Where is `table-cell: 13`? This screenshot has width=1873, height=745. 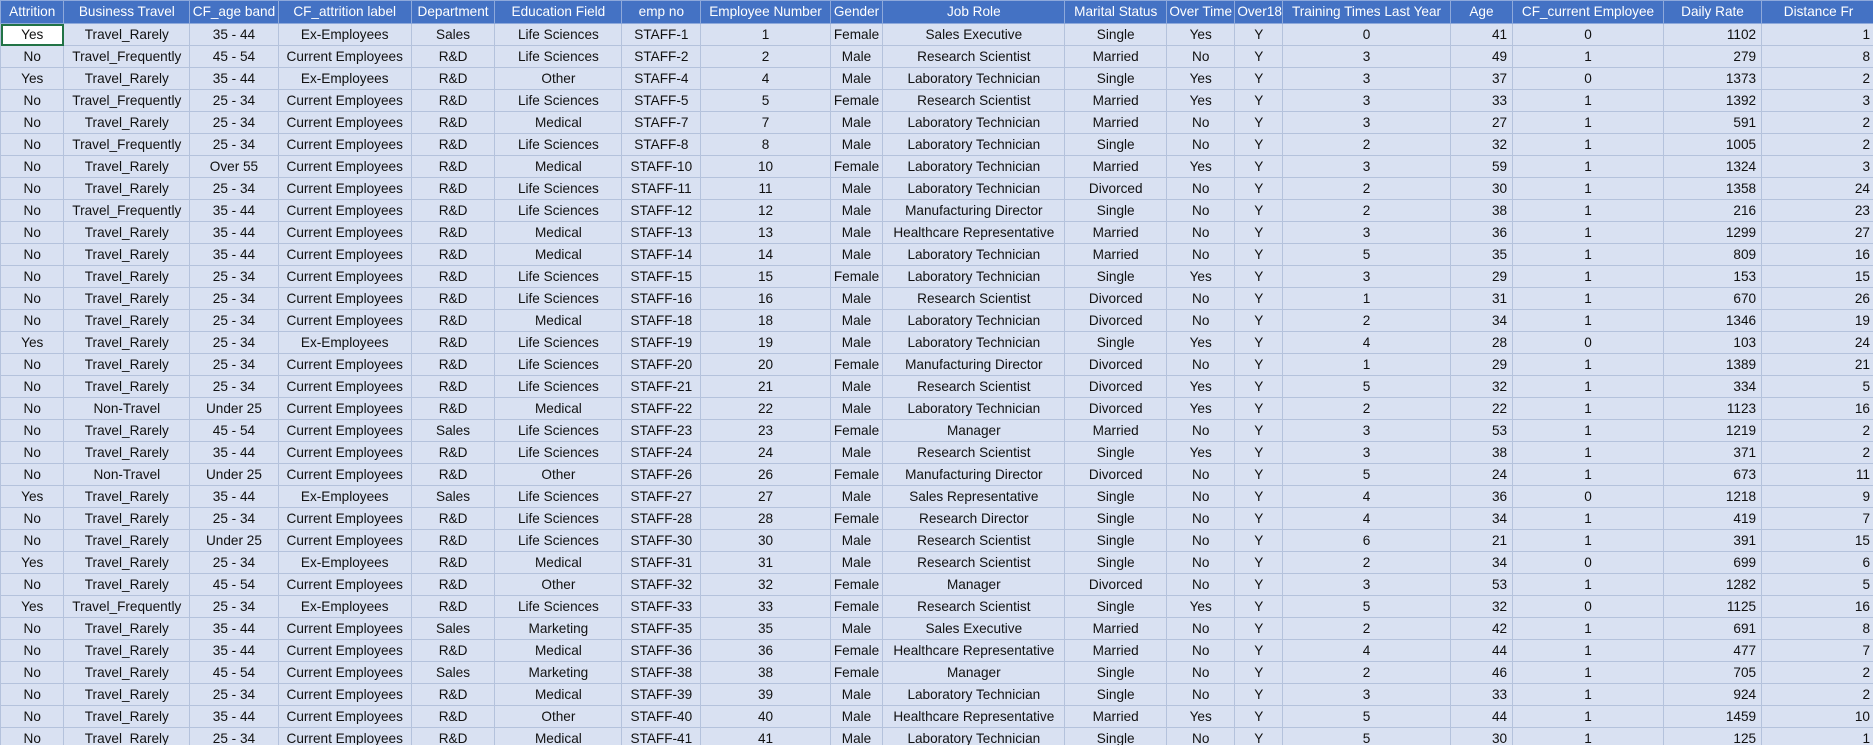
table-cell: 13 is located at coordinates (765, 232).